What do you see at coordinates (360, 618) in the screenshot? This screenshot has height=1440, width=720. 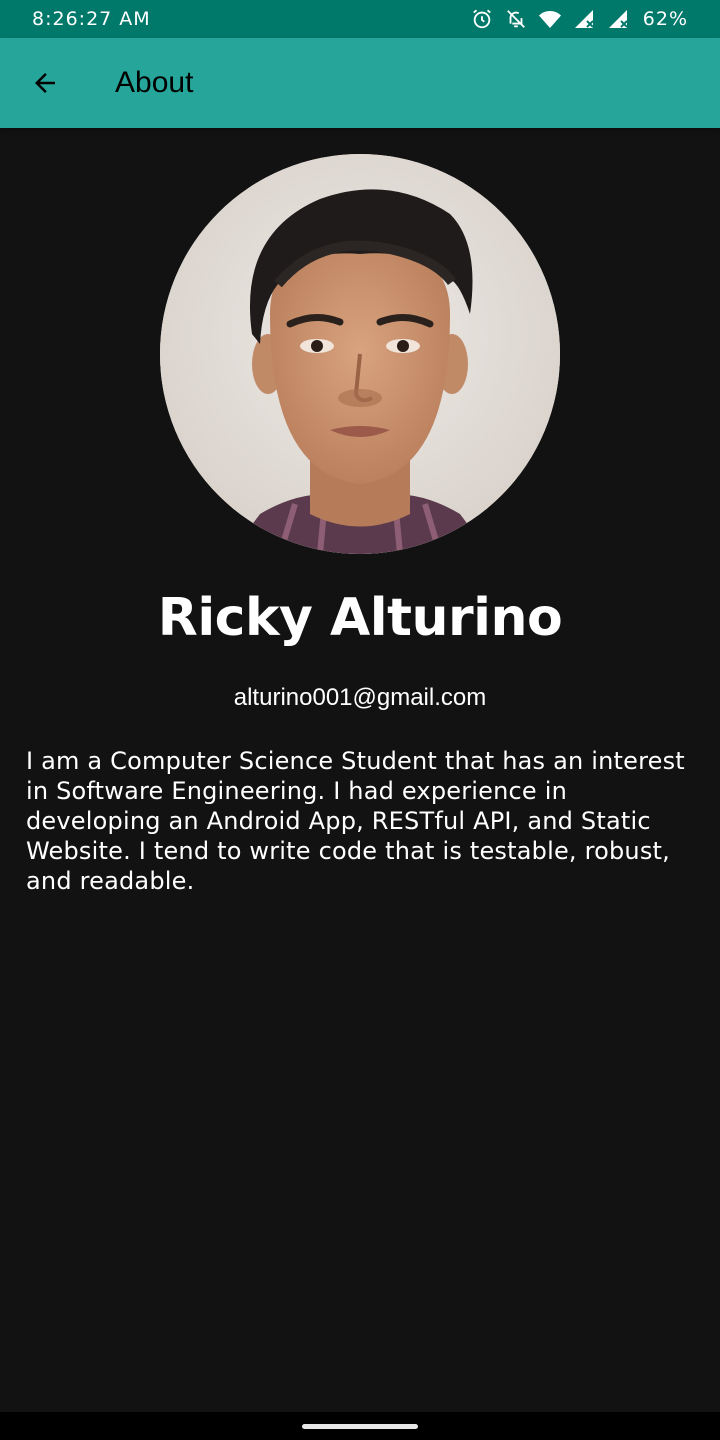 I see `profile-name: Ricky Alturino` at bounding box center [360, 618].